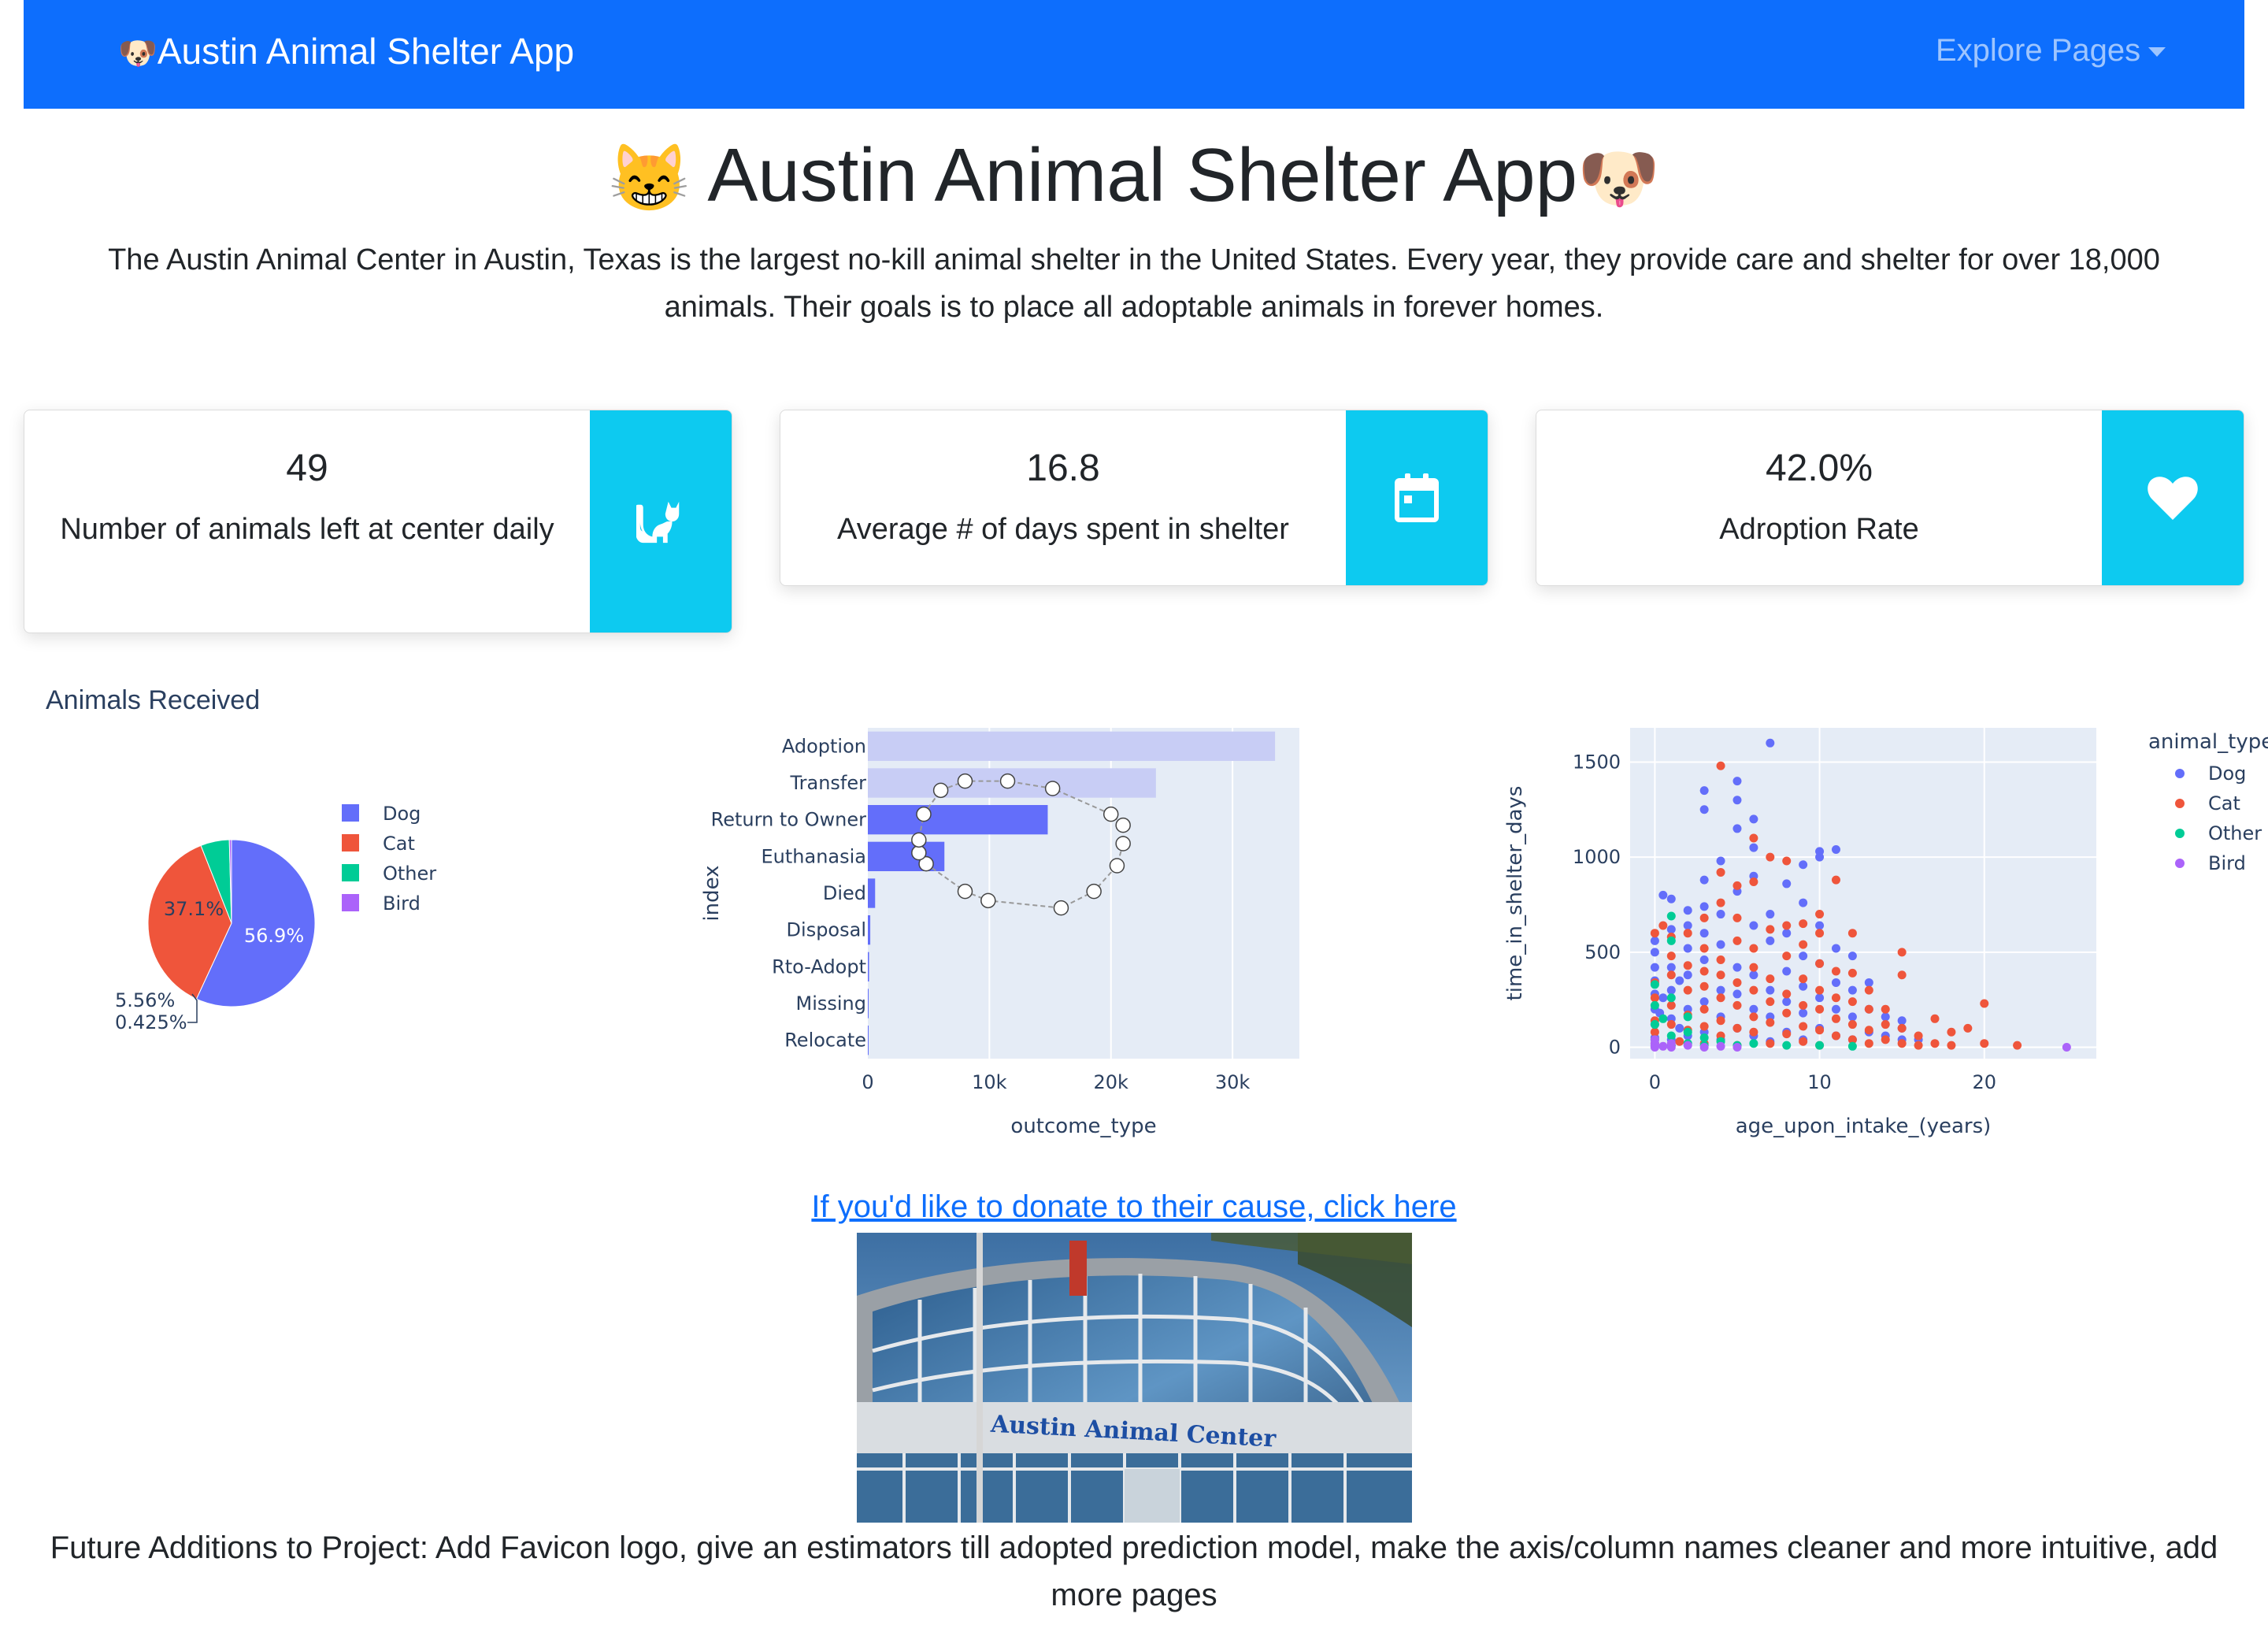  What do you see at coordinates (299, 937) in the screenshot?
I see `pie-chart: 56.9% 37.1% 5.56%0.425% Dog Cat Other Bird` at bounding box center [299, 937].